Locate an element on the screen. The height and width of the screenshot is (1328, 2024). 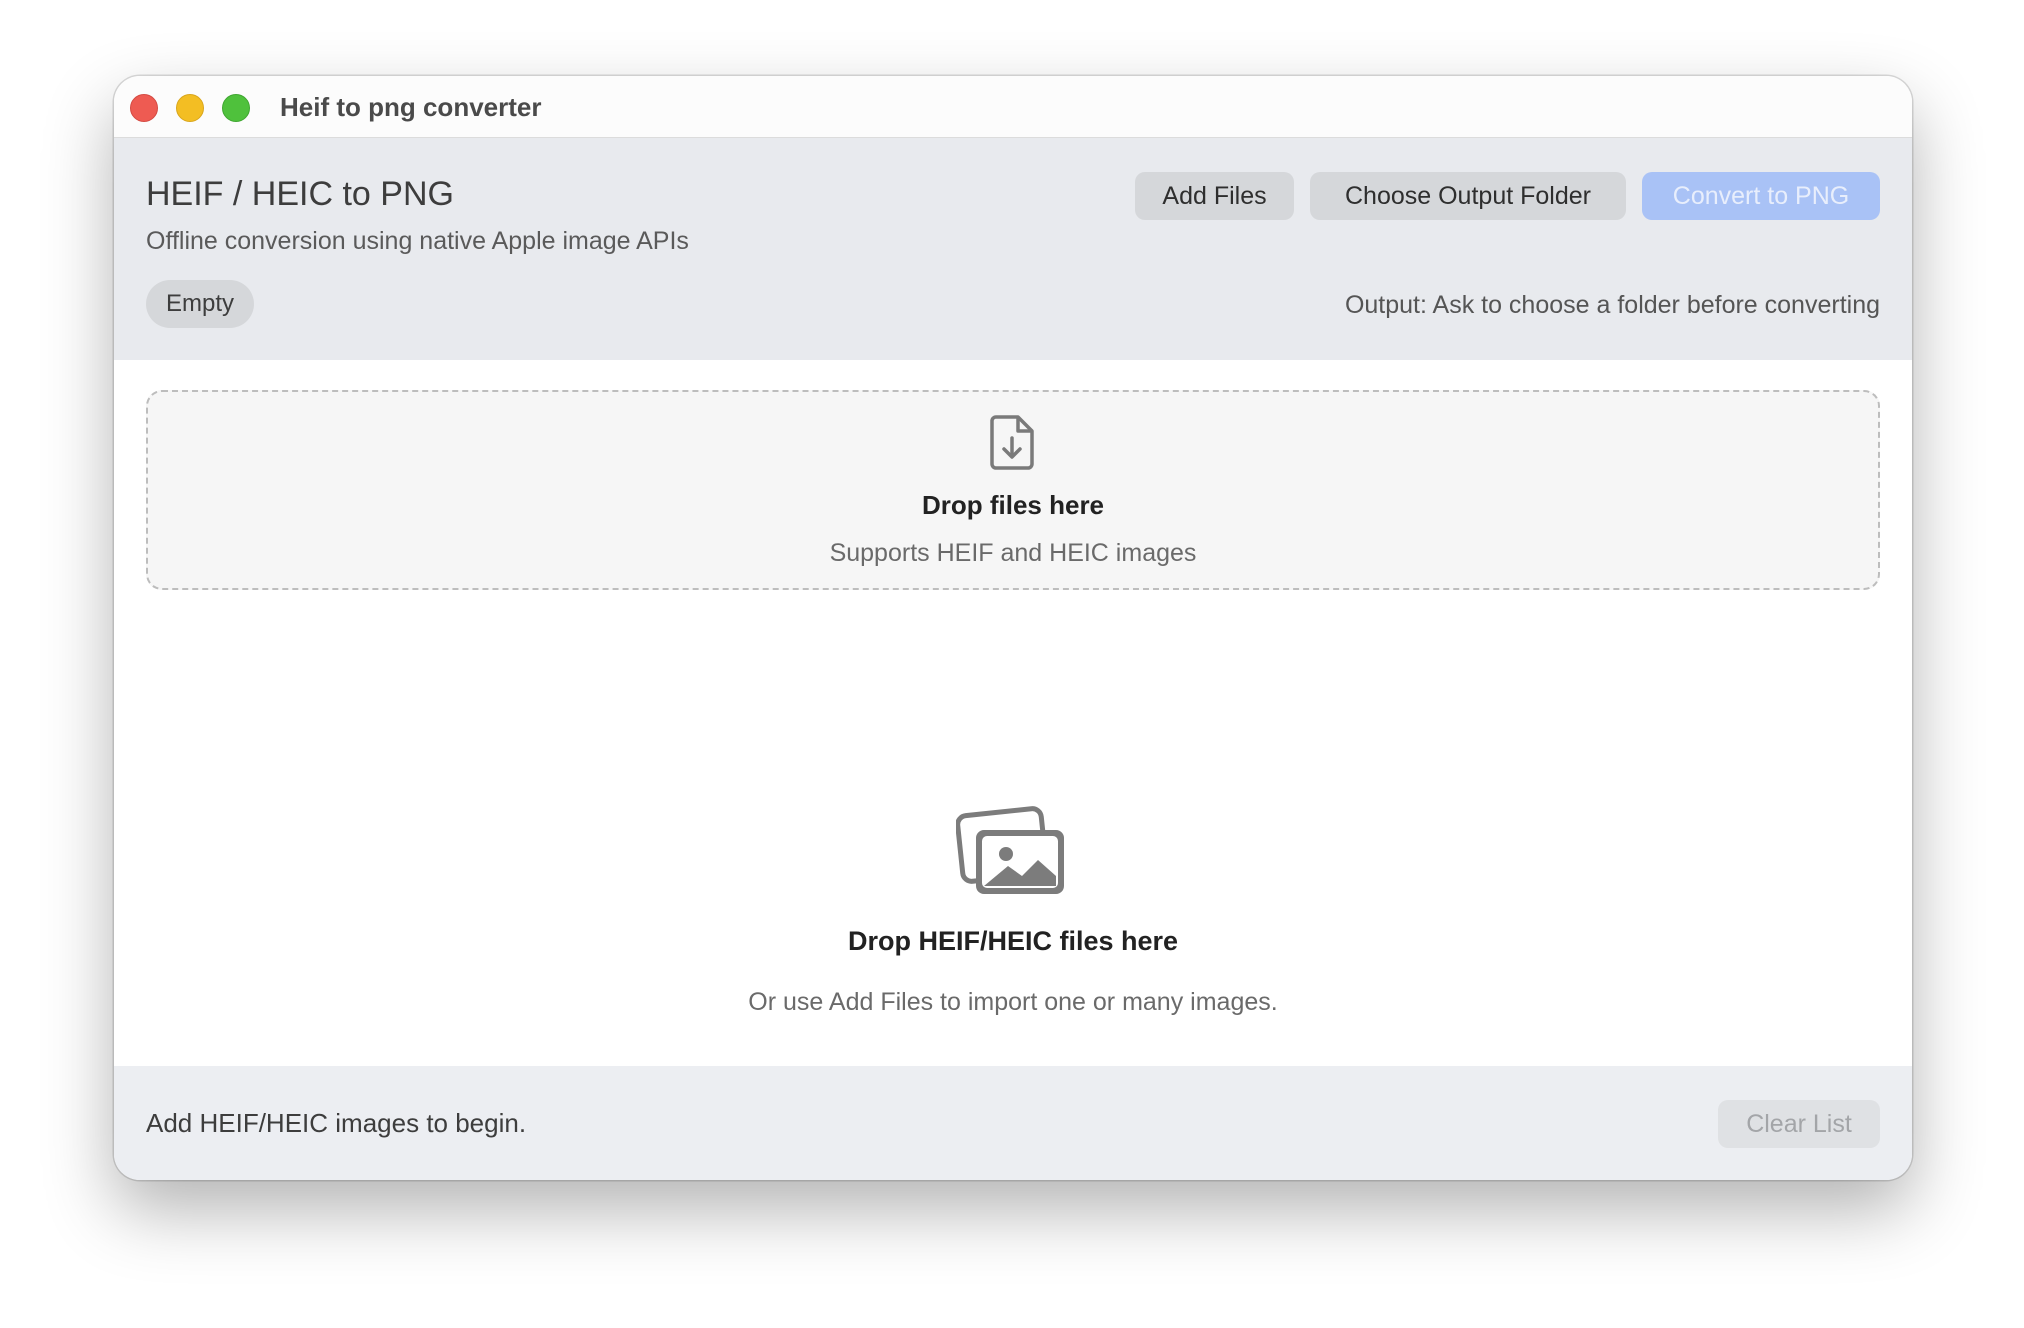
page-title: HEIF / HEIC to PNG is located at coordinates (300, 194).